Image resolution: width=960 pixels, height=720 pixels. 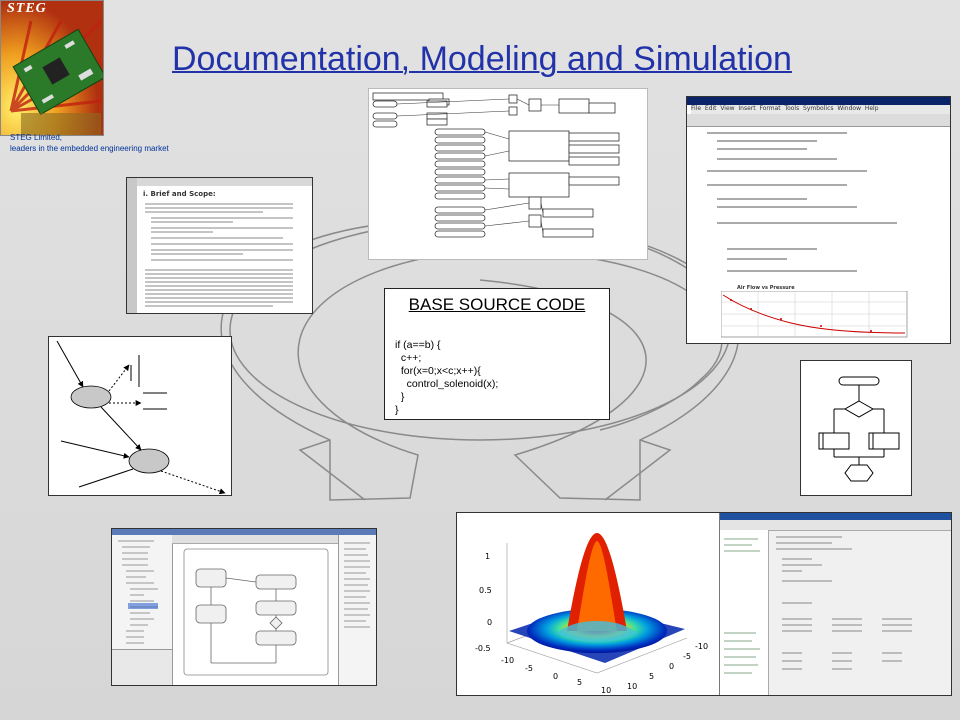 I want to click on x-tick-neg5: -5, so click(x=529, y=668).